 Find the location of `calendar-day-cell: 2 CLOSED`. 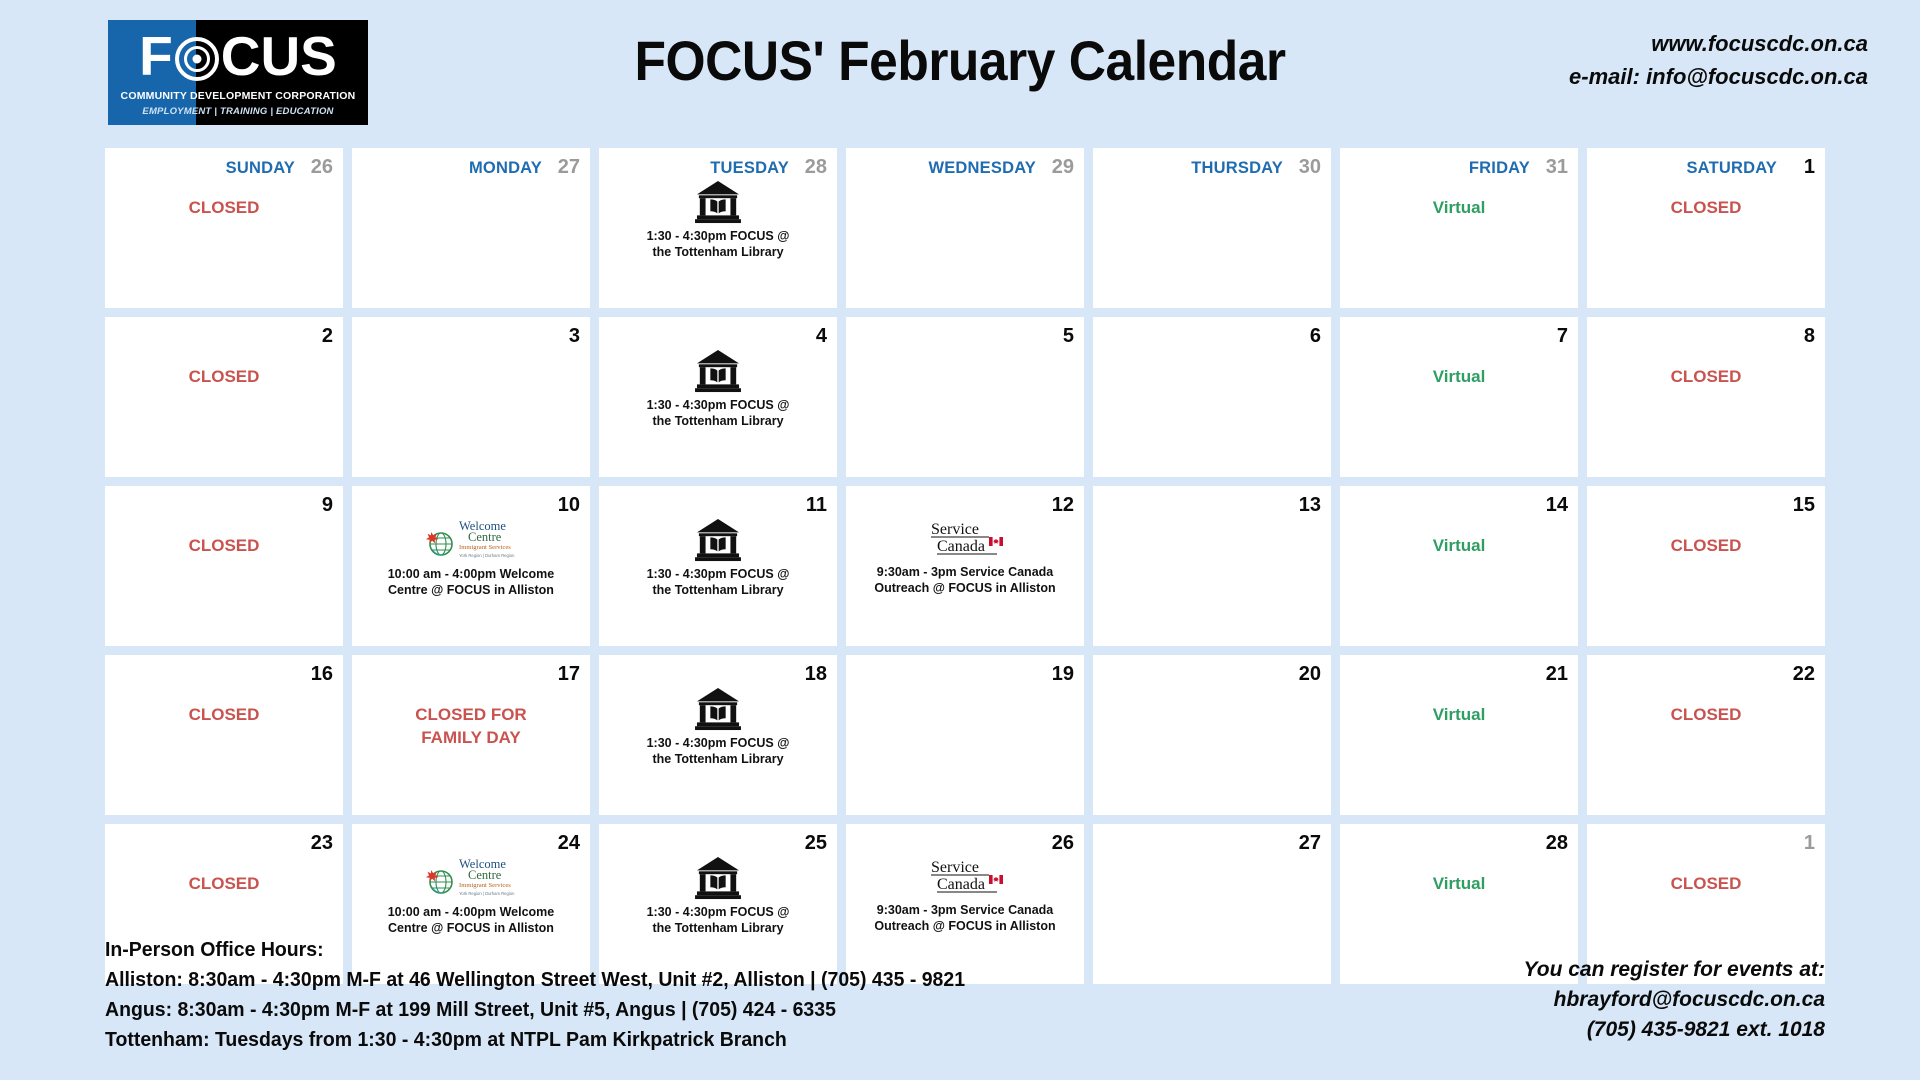

calendar-day-cell: 2 CLOSED is located at coordinates (224, 397).